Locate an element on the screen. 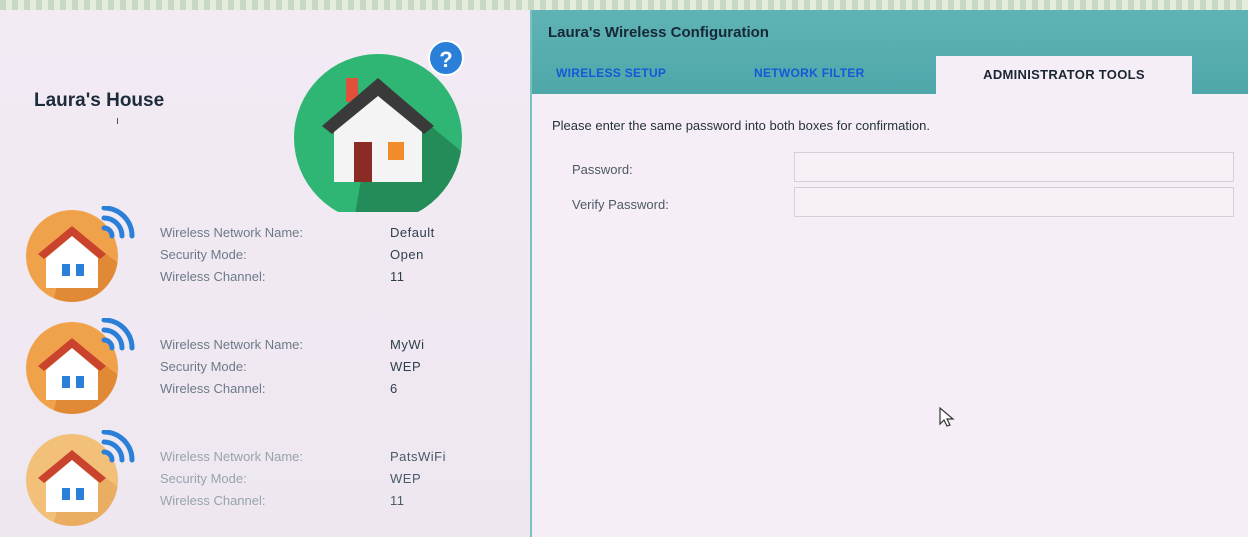  password-input is located at coordinates (1014, 167).